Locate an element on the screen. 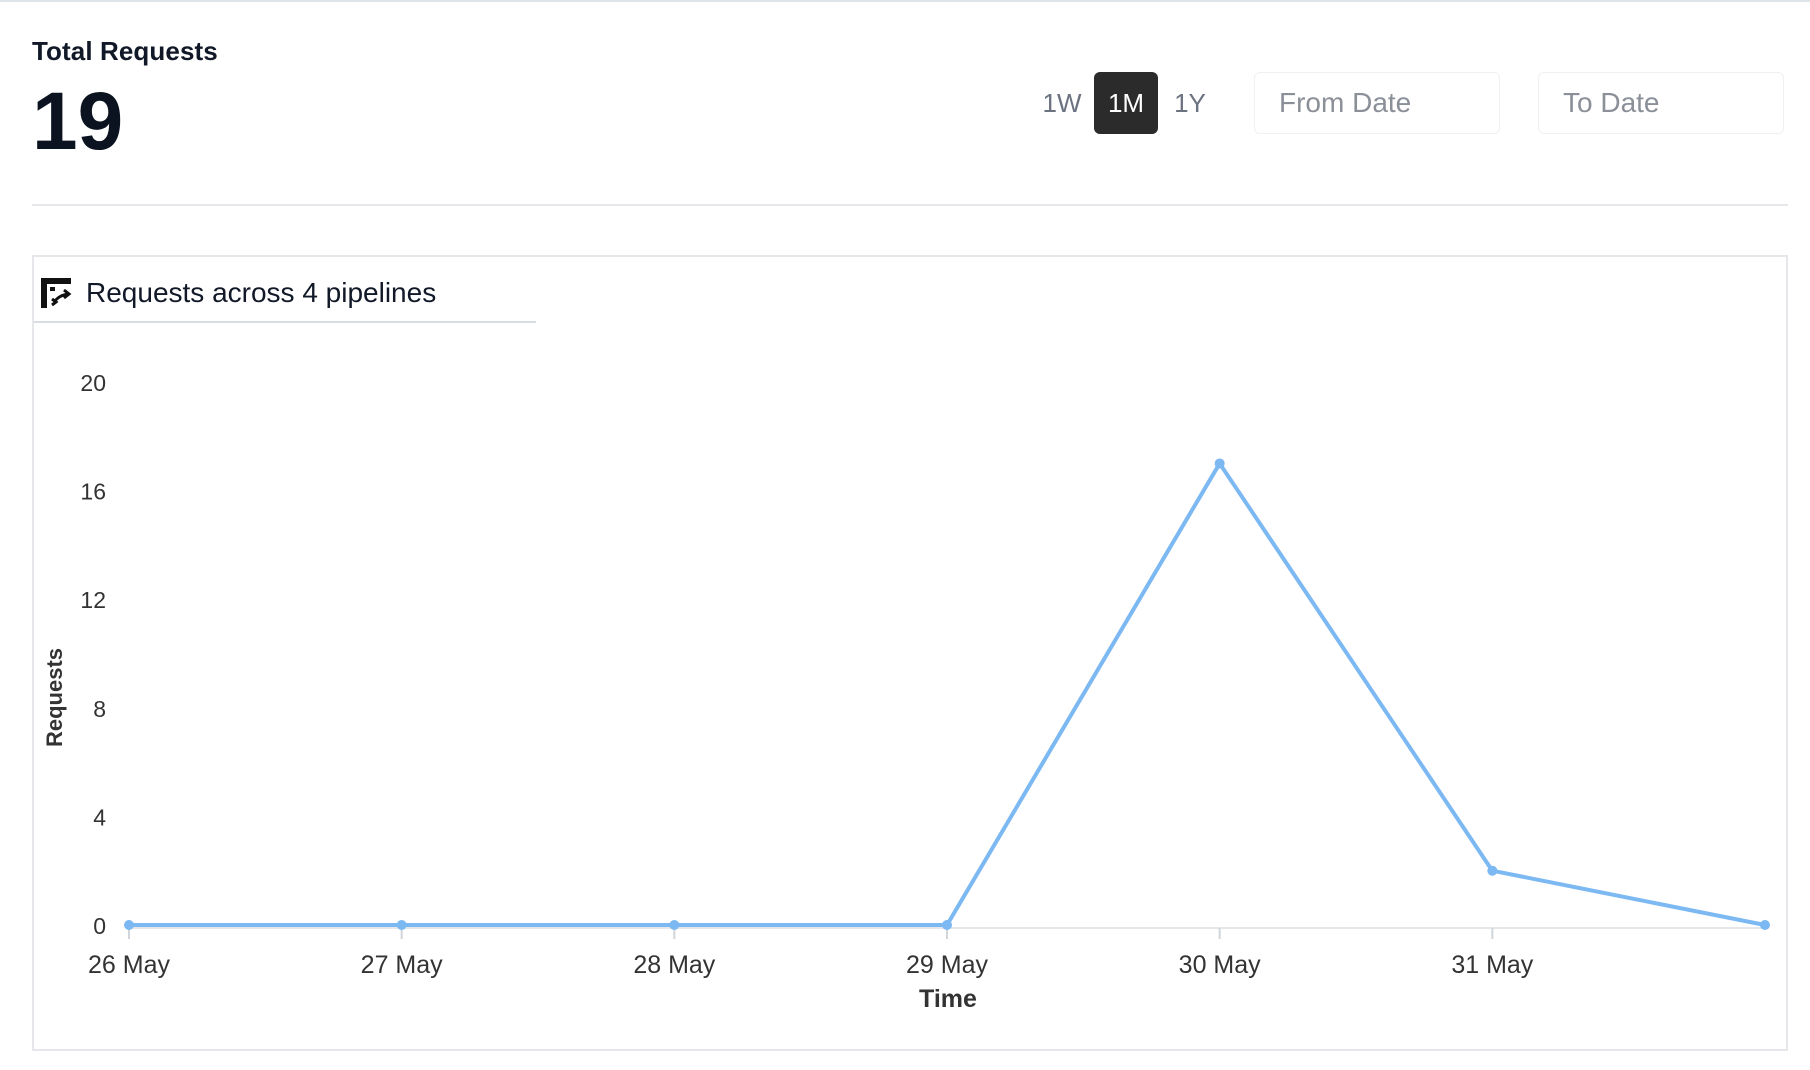 Image resolution: width=1810 pixels, height=1070 pixels. x-tick-label: 28 May is located at coordinates (674, 965).